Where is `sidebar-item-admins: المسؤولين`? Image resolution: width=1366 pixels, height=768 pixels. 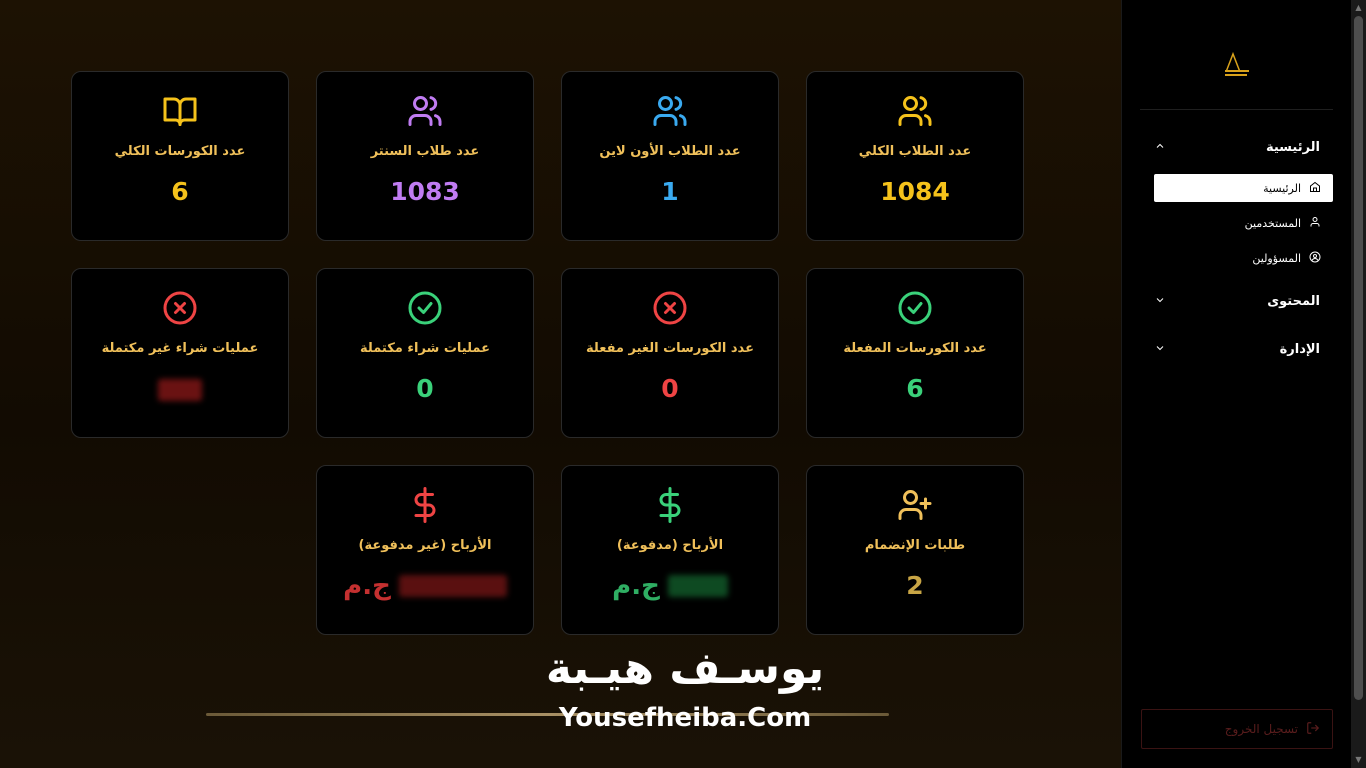 sidebar-item-admins: المسؤولين is located at coordinates (1243, 258).